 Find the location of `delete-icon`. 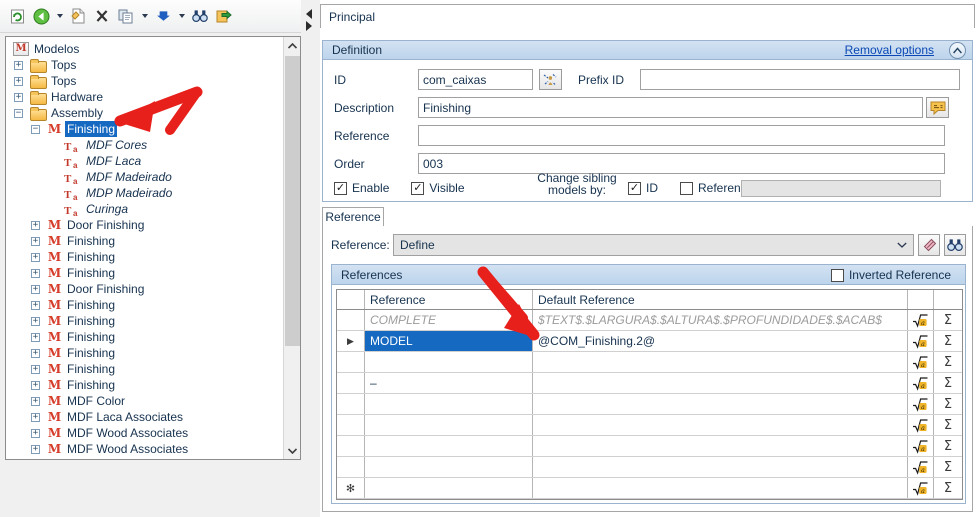

delete-icon is located at coordinates (102, 16).